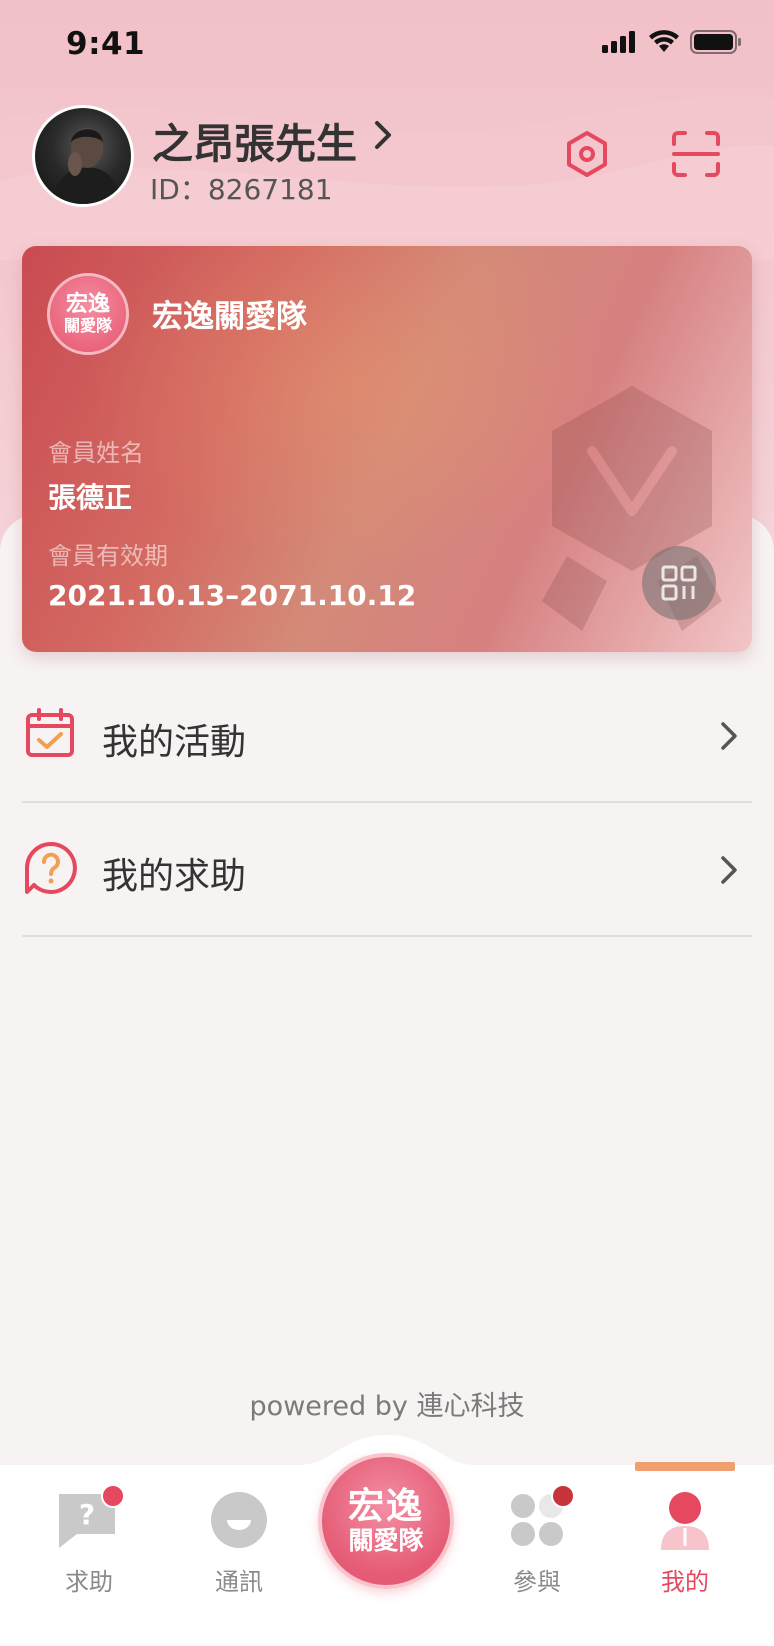 This screenshot has width=774, height=1646. Describe the element at coordinates (387, 1406) in the screenshot. I see `powered-by-text: powered by 連心科技` at that location.